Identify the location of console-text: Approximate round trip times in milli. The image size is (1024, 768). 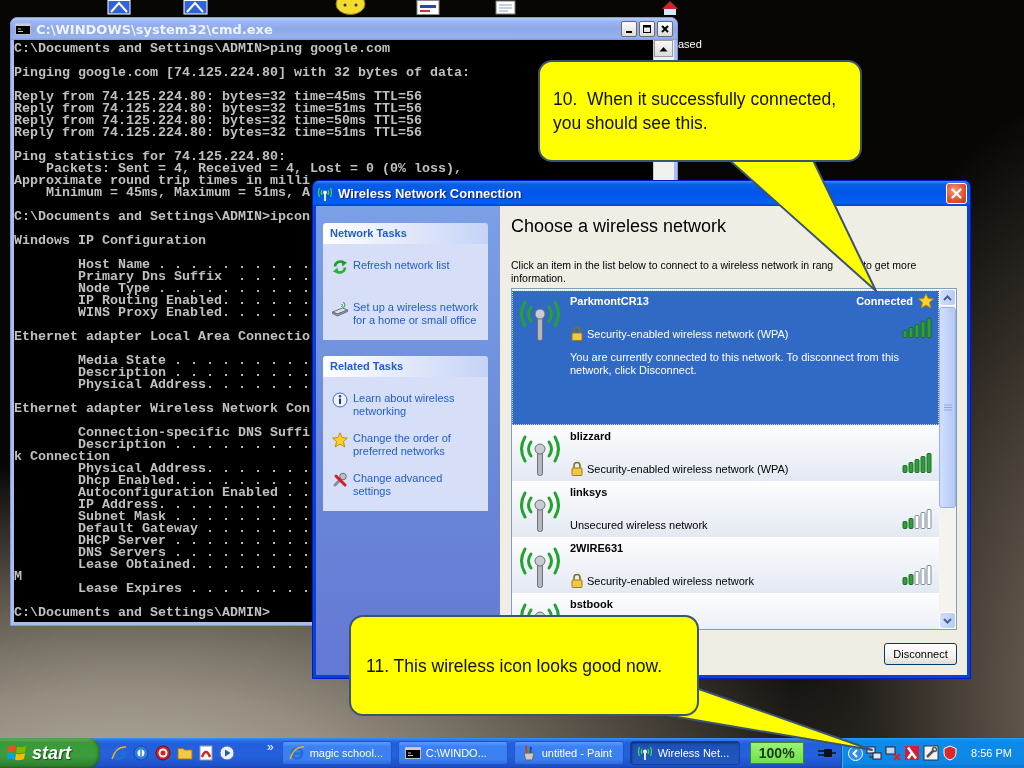
(162, 181).